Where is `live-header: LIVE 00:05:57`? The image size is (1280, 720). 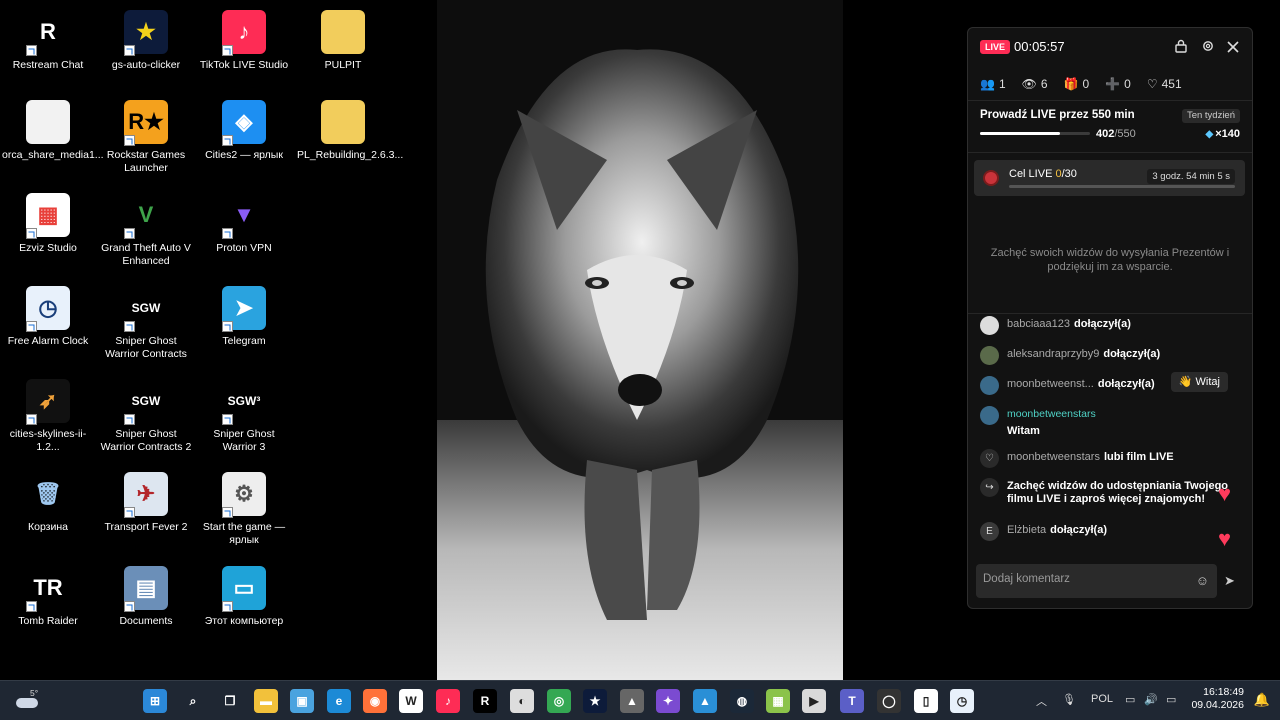
live-header: LIVE 00:05:57 is located at coordinates (1110, 48).